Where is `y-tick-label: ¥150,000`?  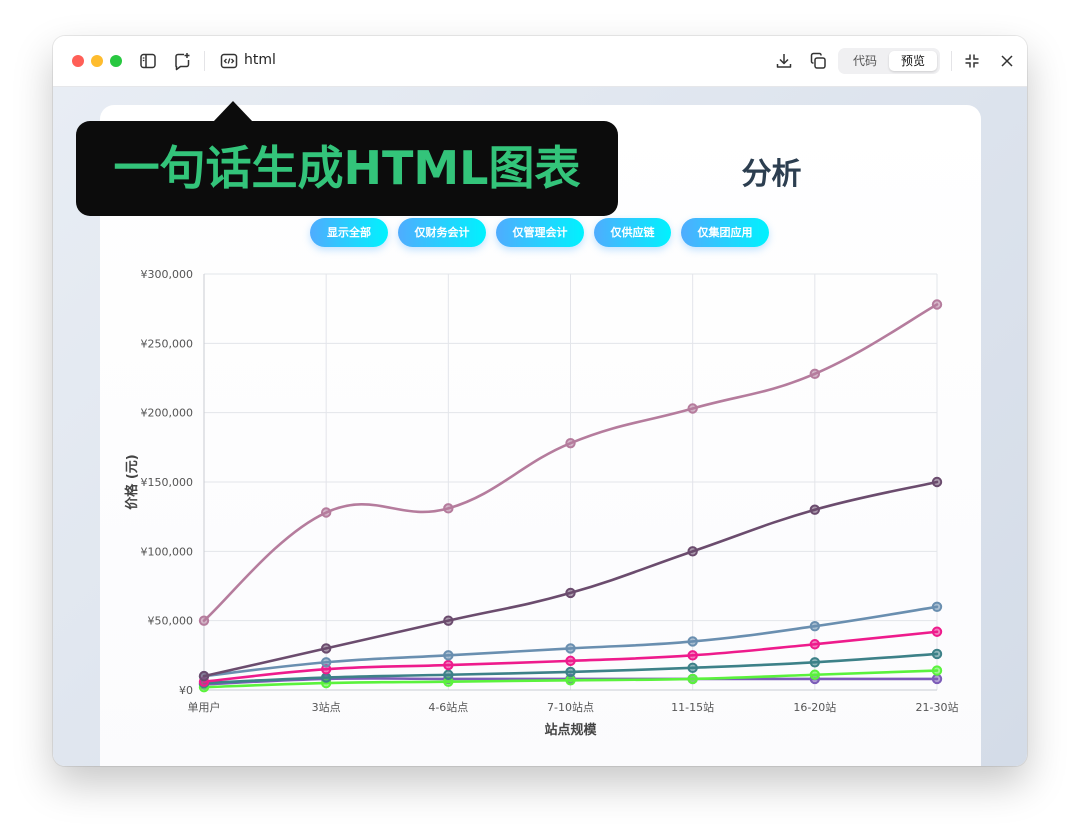 y-tick-label: ¥150,000 is located at coordinates (167, 482).